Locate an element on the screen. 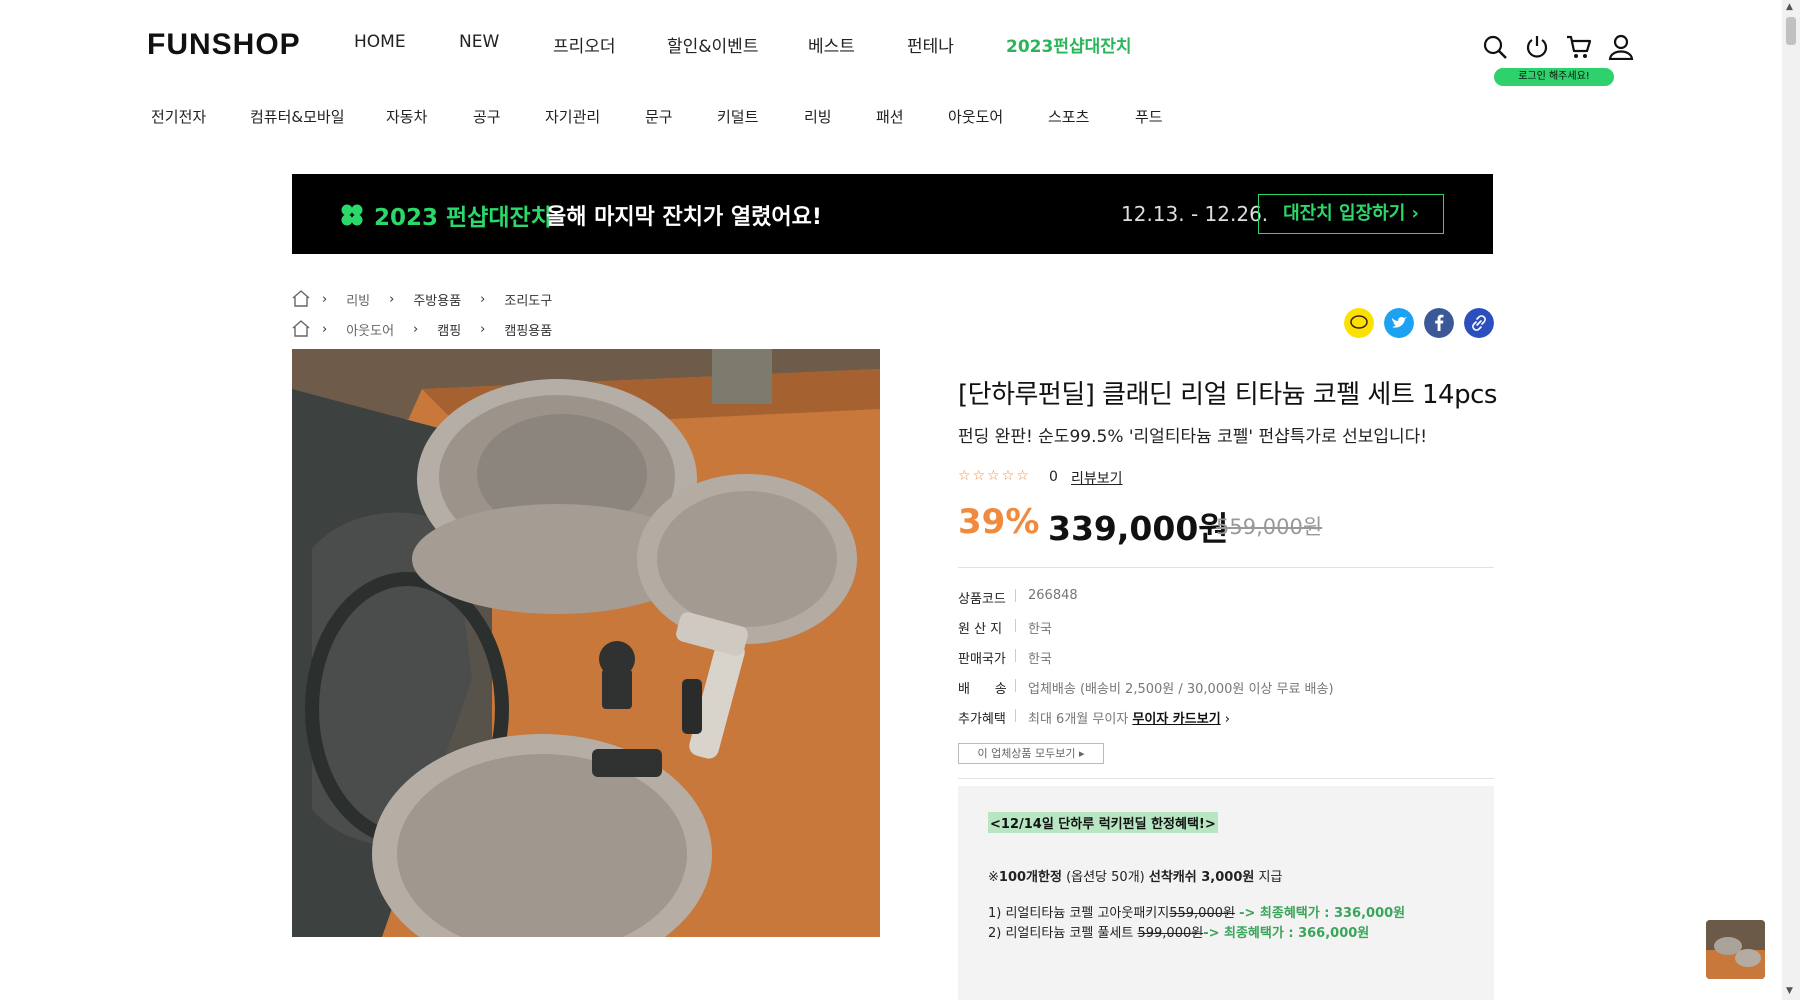 Image resolution: width=1800 pixels, height=1000 pixels. spec-value-country: 한국 is located at coordinates (1040, 659).